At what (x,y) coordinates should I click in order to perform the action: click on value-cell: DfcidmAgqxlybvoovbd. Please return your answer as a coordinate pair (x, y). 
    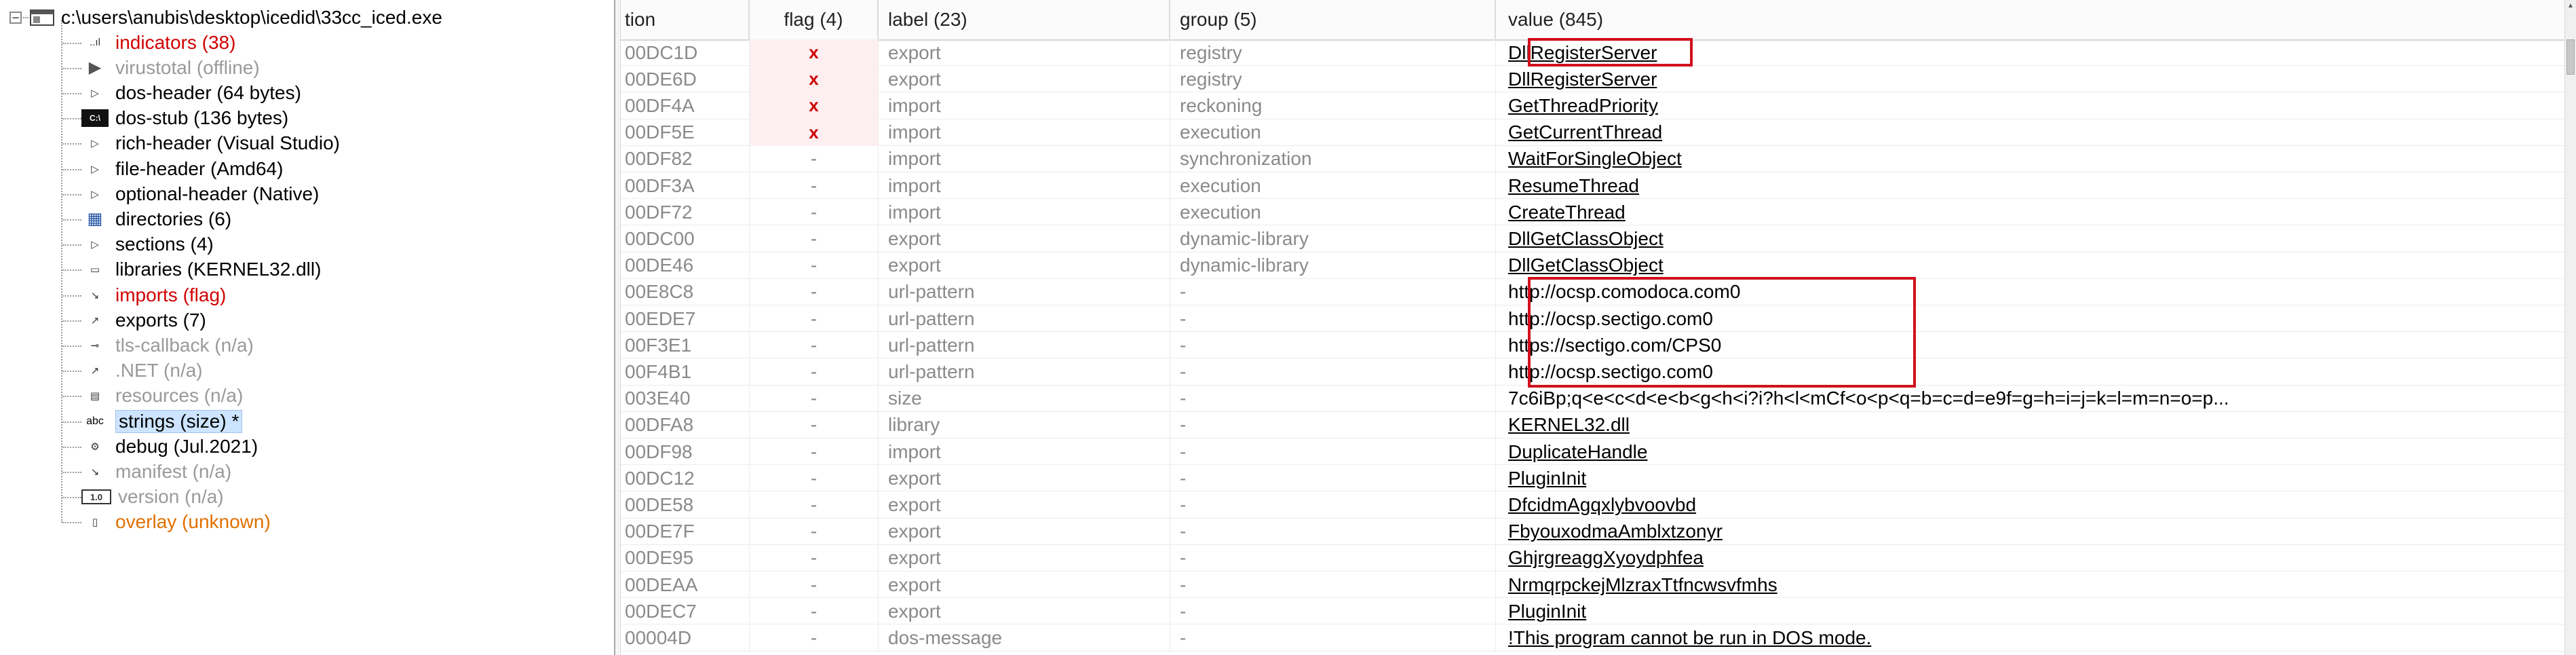
    Looking at the image, I should click on (2036, 505).